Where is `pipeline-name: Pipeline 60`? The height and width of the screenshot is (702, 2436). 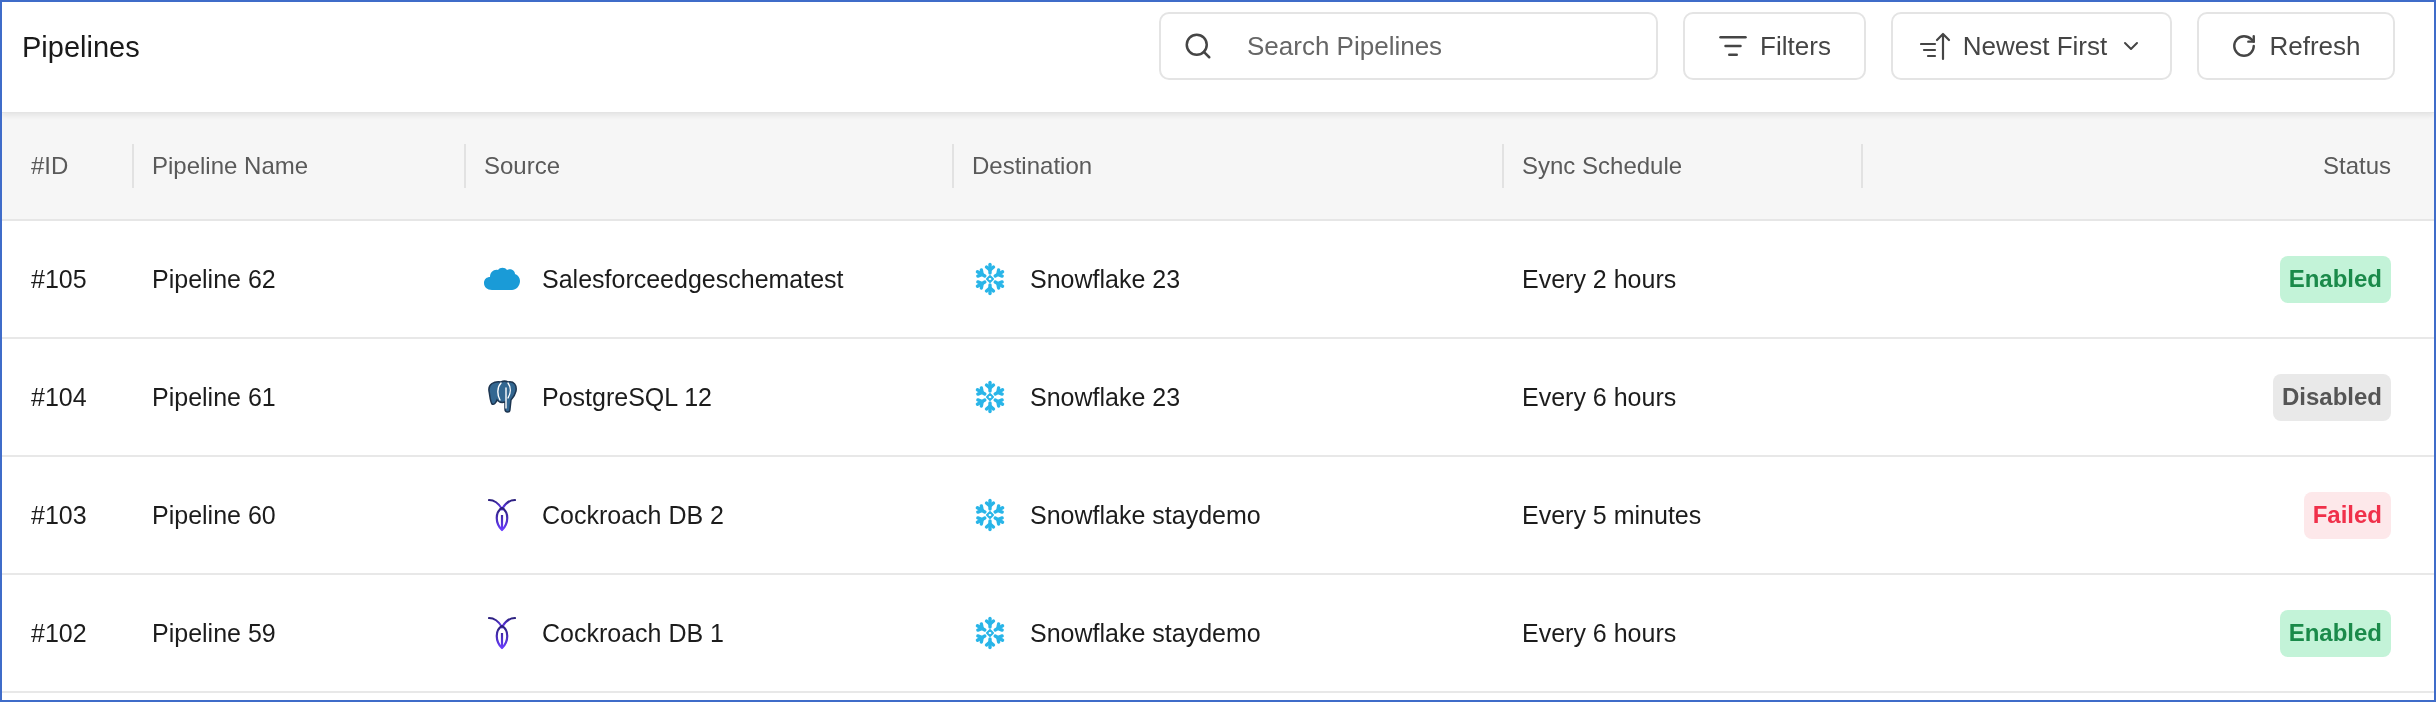 pipeline-name: Pipeline 60 is located at coordinates (214, 515).